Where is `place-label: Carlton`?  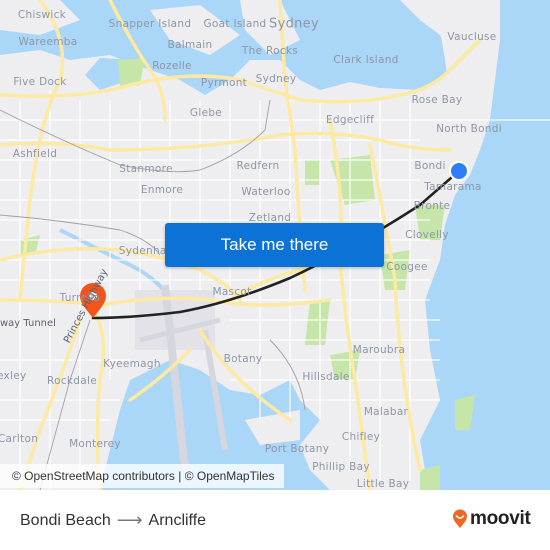 place-label: Carlton is located at coordinates (19, 439).